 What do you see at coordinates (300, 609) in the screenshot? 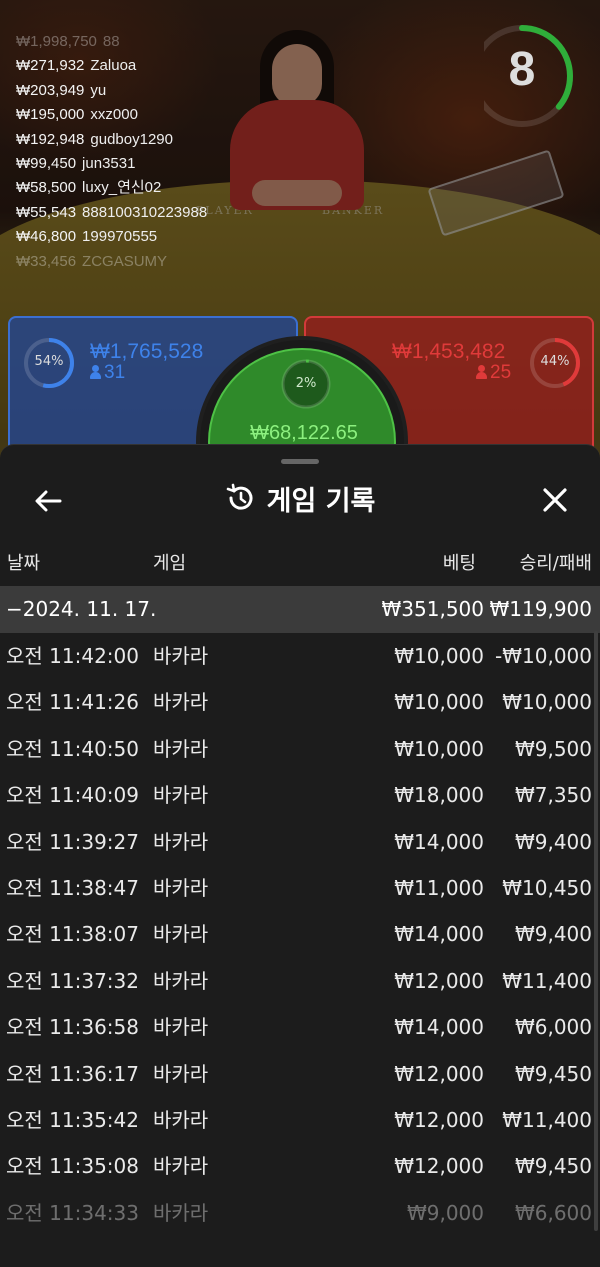
I see `date-group-row: −2024. 11. 17. ₩351,500 ₩119,900` at bounding box center [300, 609].